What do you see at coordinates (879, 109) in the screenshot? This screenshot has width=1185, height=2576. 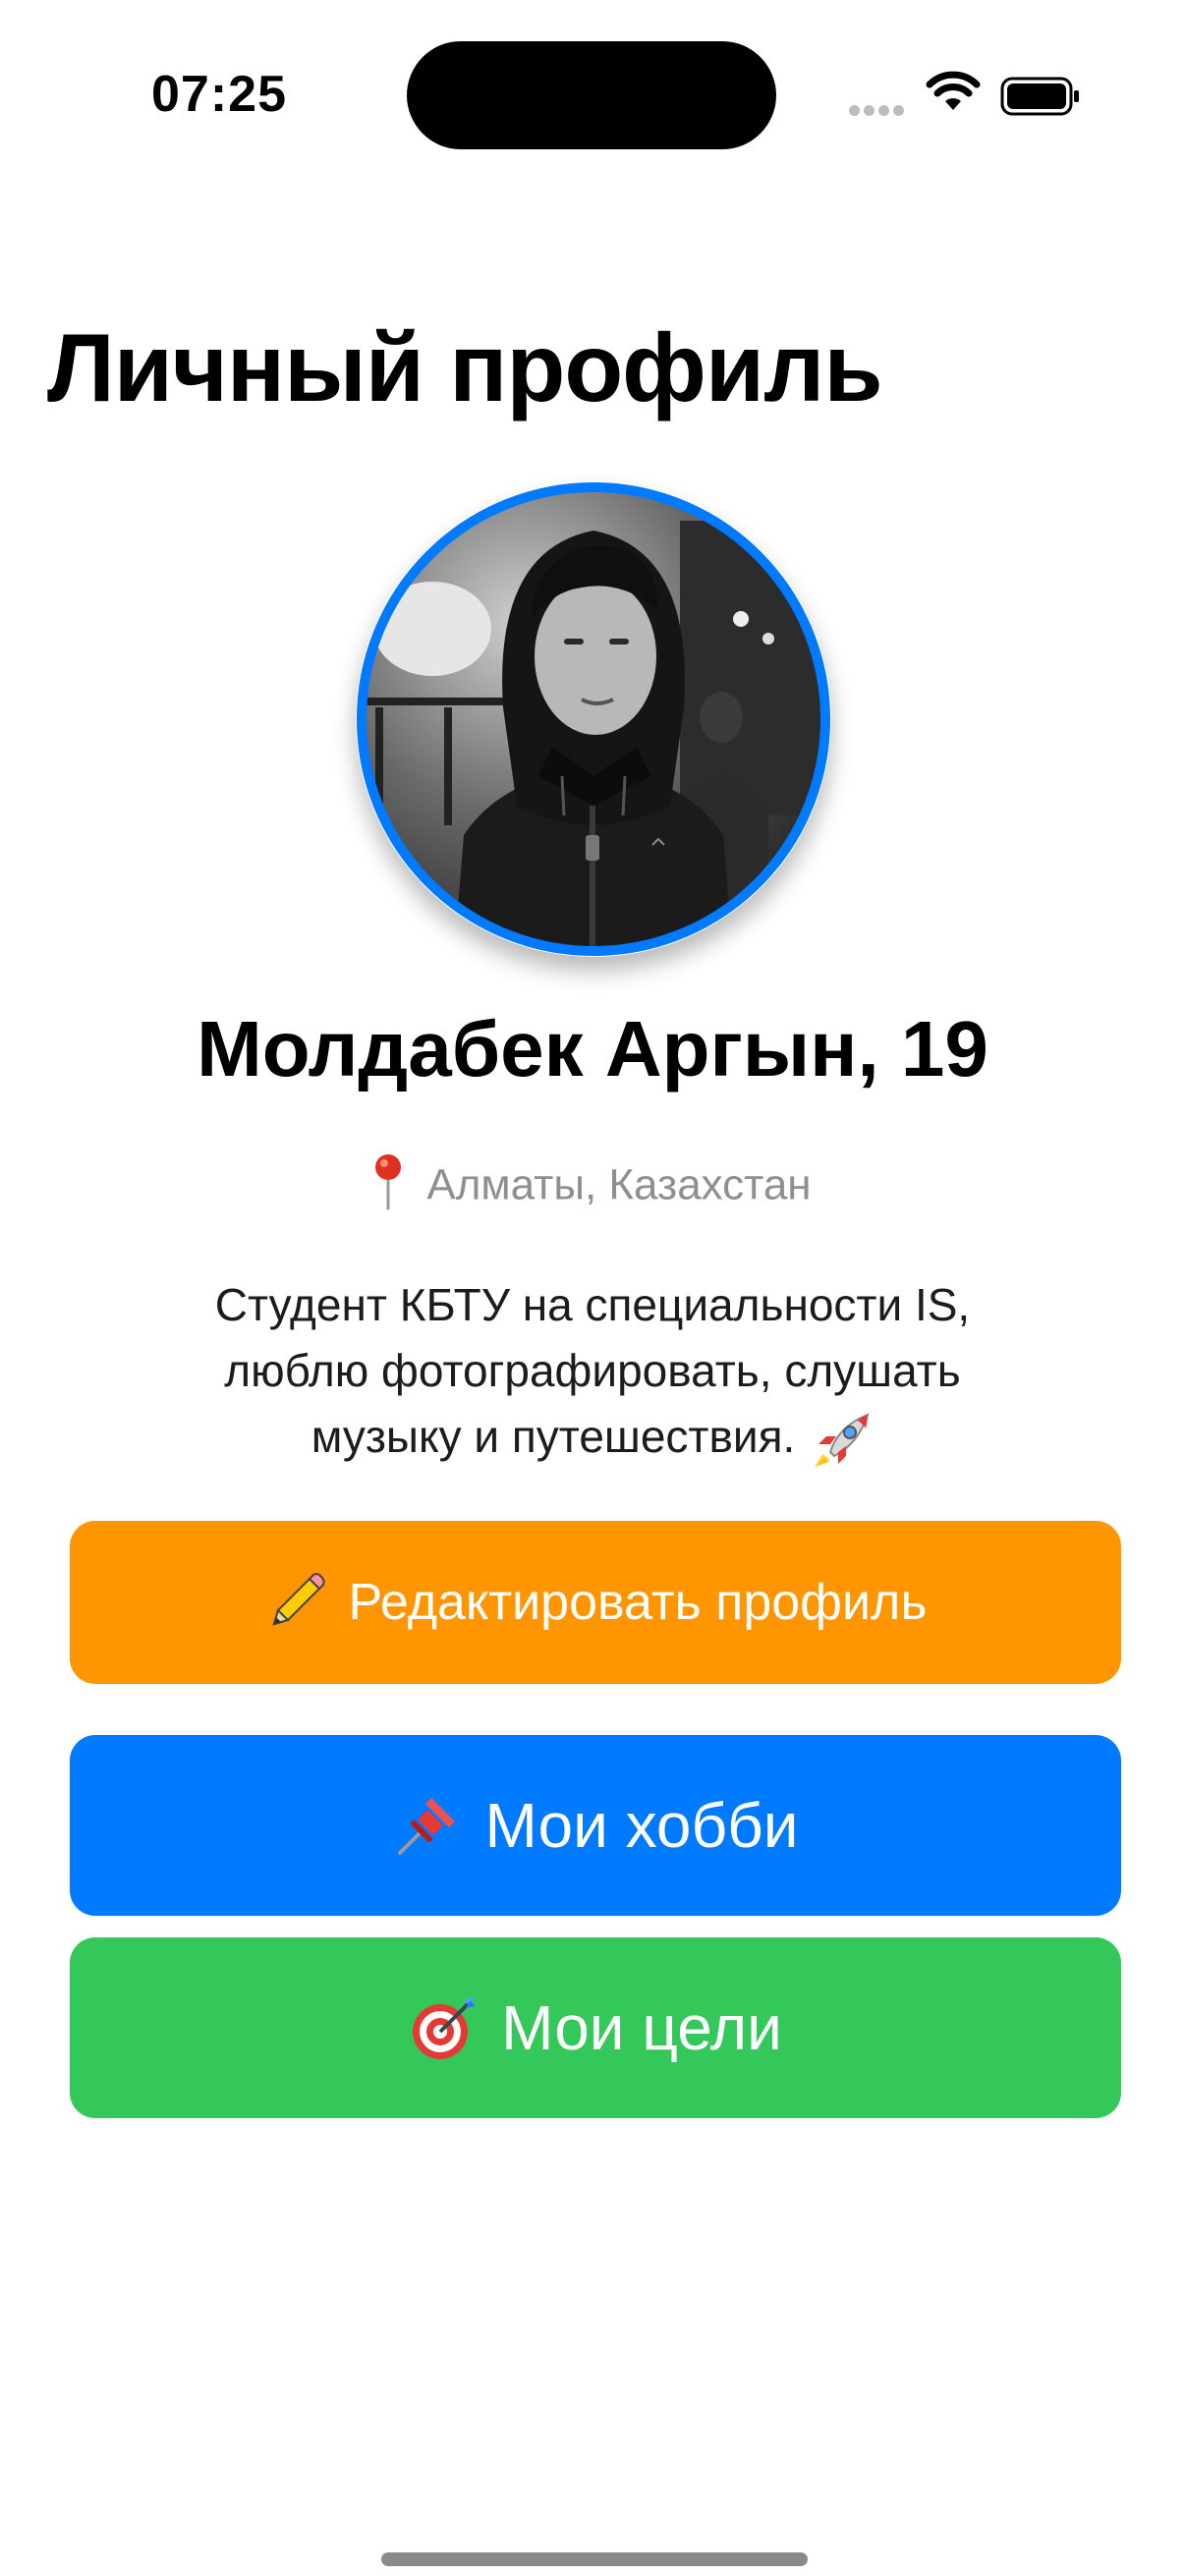 I see `cellular-dots-icon` at bounding box center [879, 109].